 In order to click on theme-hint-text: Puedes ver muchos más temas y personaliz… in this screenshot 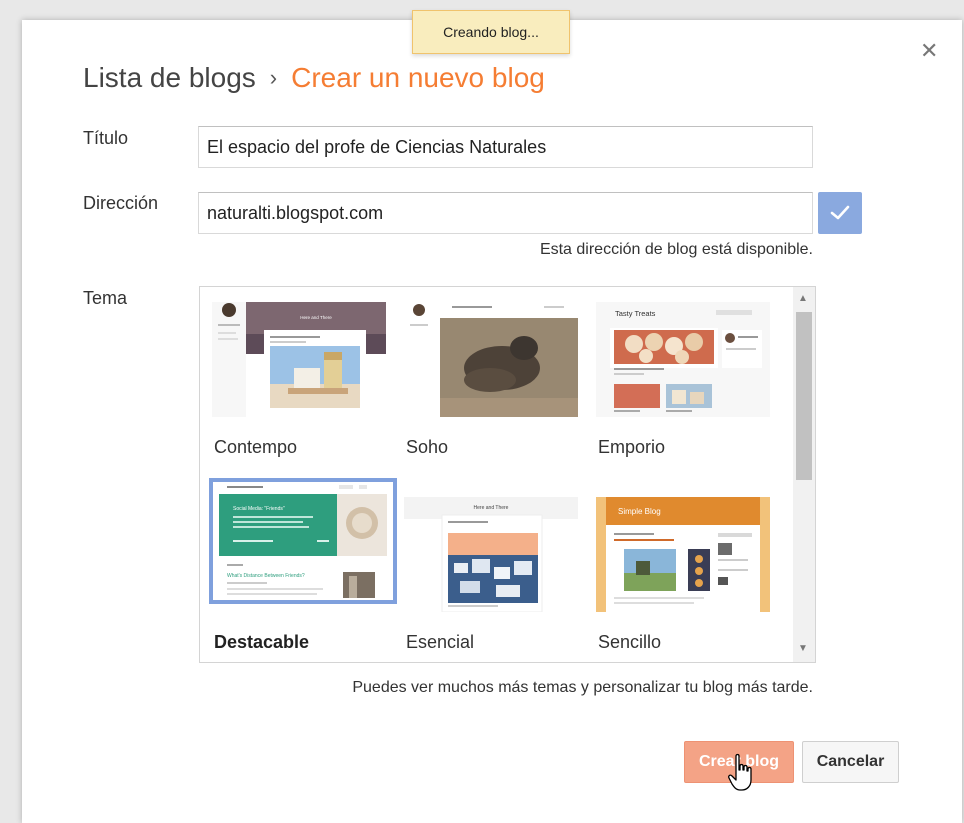, I will do `click(582, 687)`.